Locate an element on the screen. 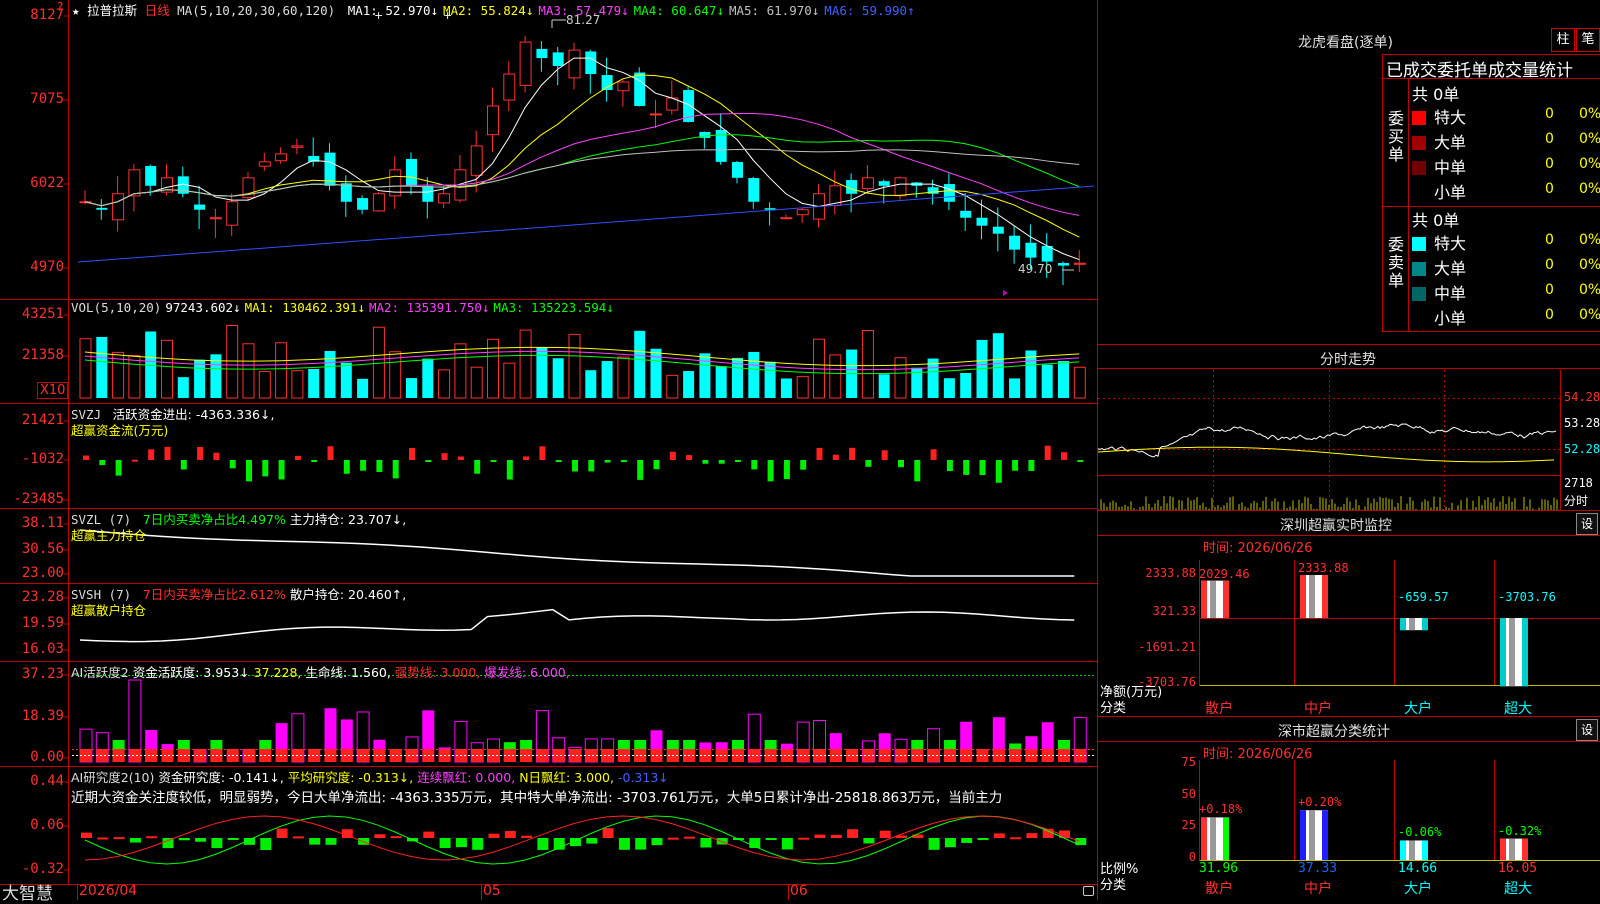 This screenshot has height=904, width=1600. intraday-axis-label: 53.28 is located at coordinates (1582, 423).